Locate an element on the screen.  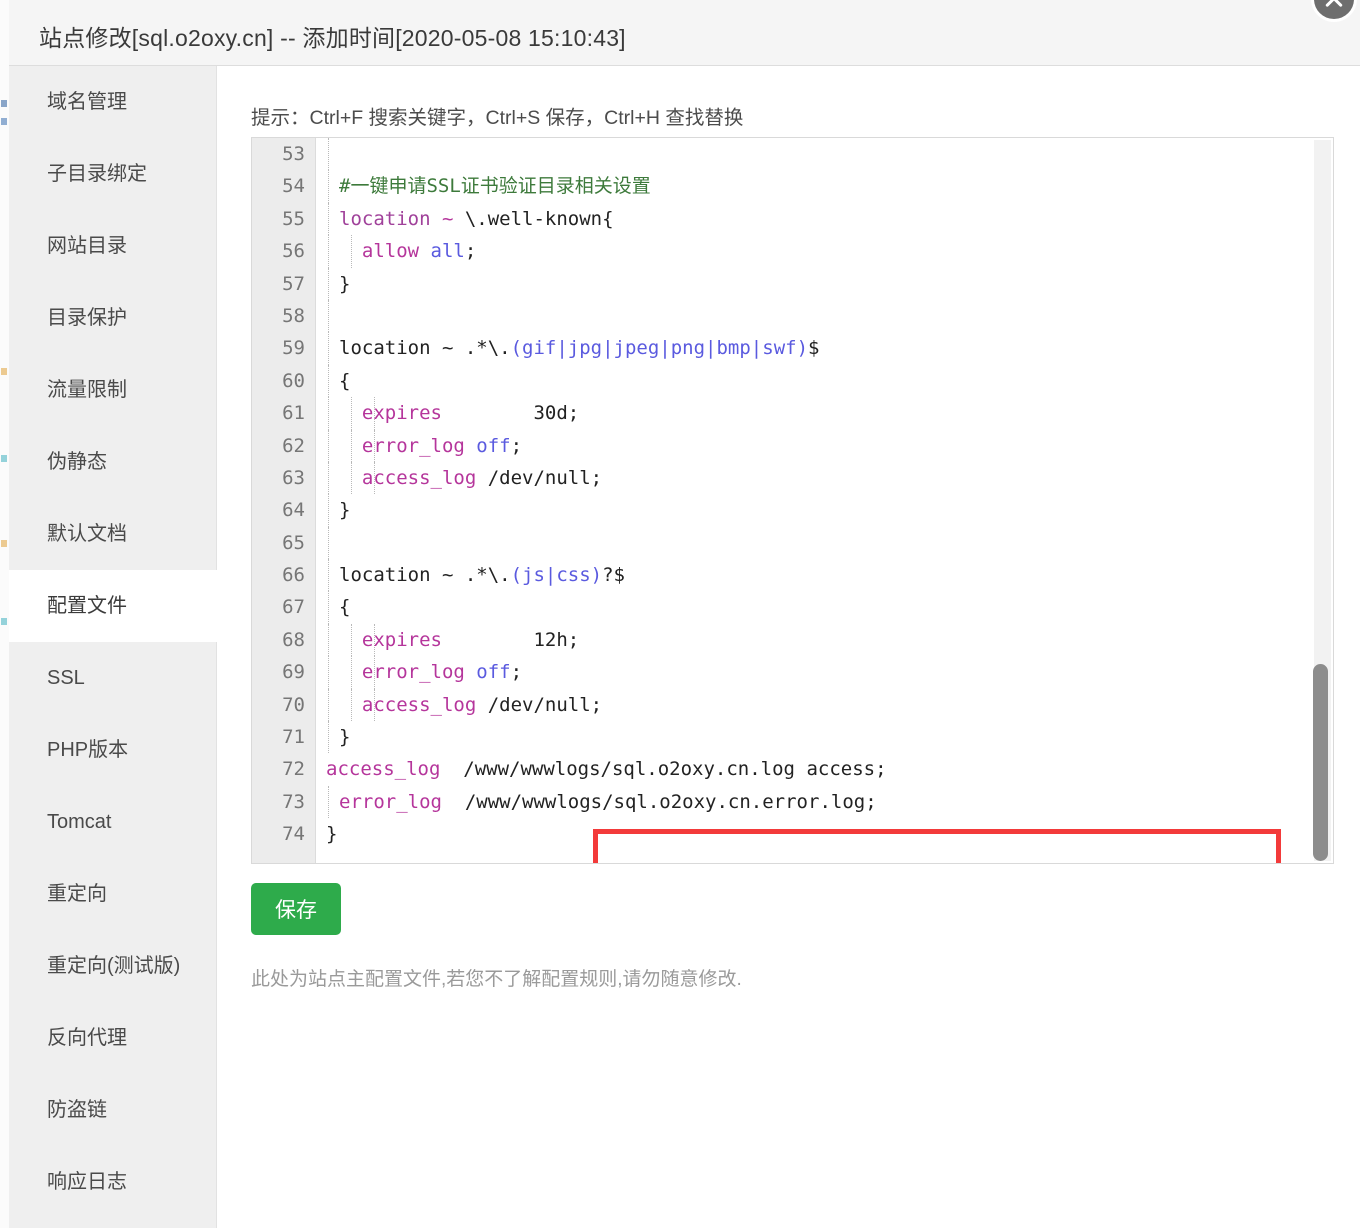
line-number: 64 is located at coordinates (293, 510).